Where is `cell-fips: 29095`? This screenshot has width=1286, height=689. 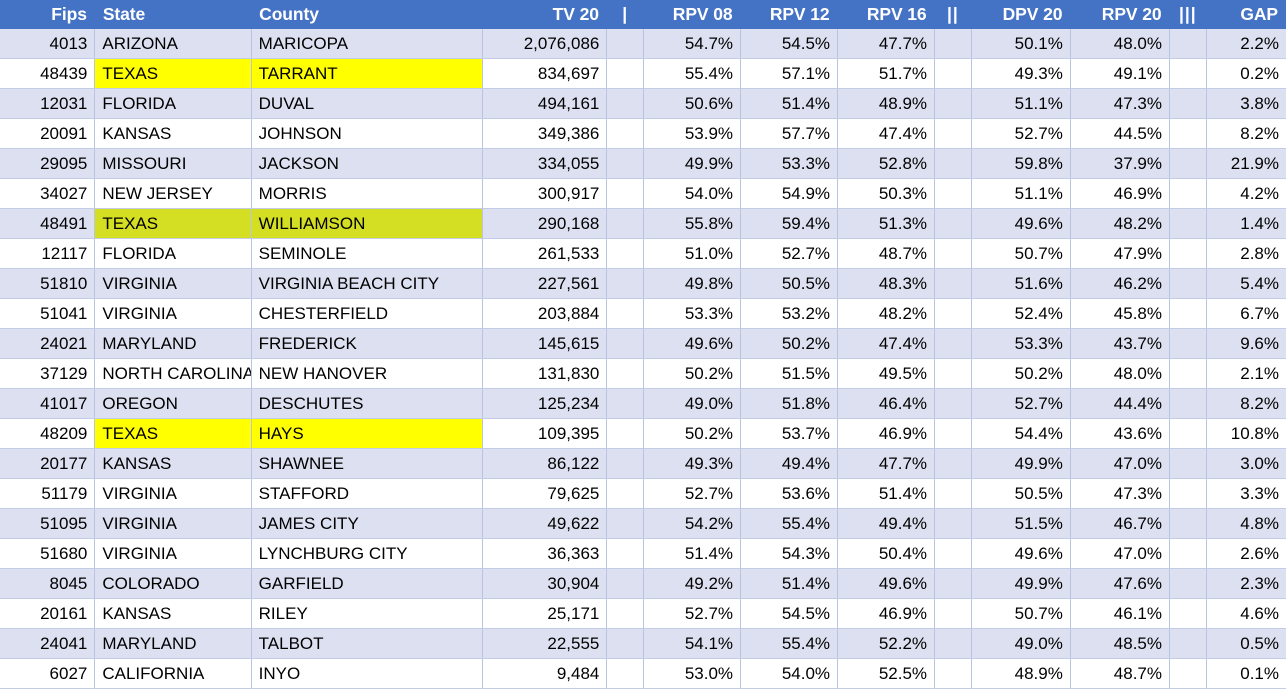
cell-fips: 29095 is located at coordinates (48, 163).